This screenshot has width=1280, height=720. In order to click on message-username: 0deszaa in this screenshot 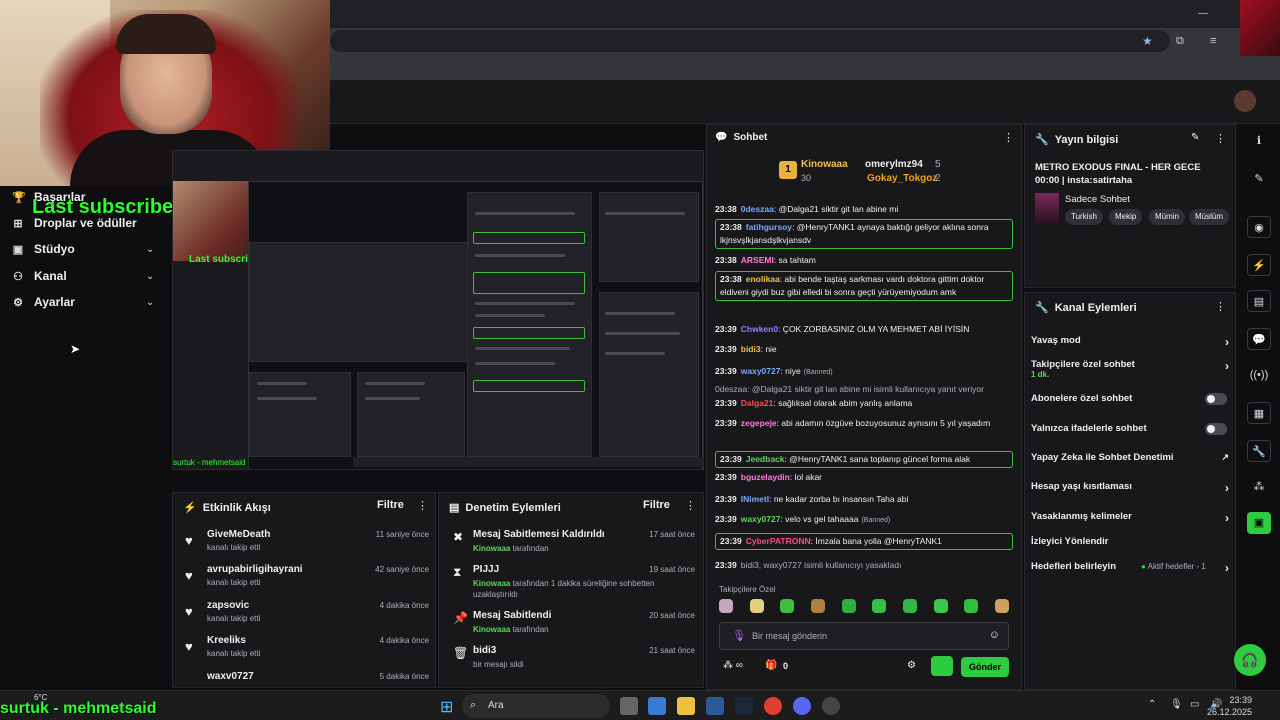, I will do `click(757, 209)`.